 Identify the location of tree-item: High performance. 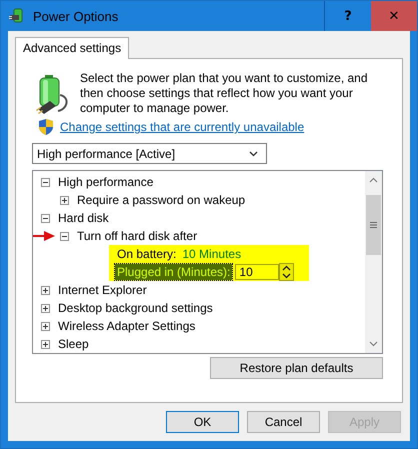
(106, 182).